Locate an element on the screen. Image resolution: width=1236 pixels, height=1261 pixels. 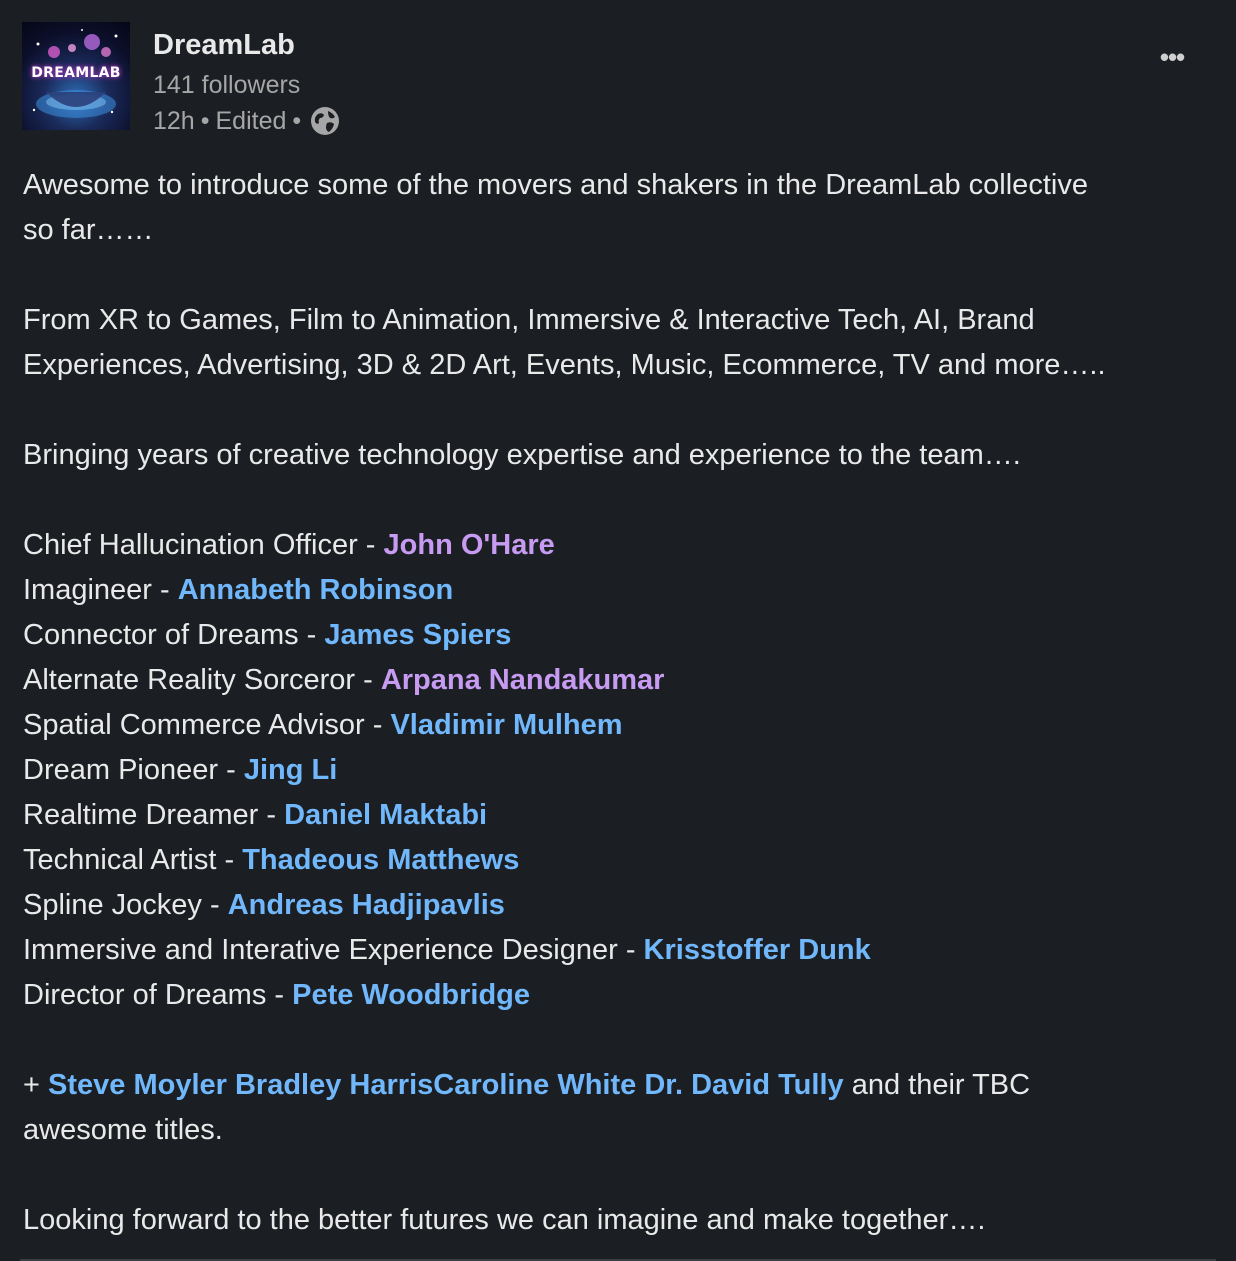
role-title: Connector of Dreams - is located at coordinates (174, 635).